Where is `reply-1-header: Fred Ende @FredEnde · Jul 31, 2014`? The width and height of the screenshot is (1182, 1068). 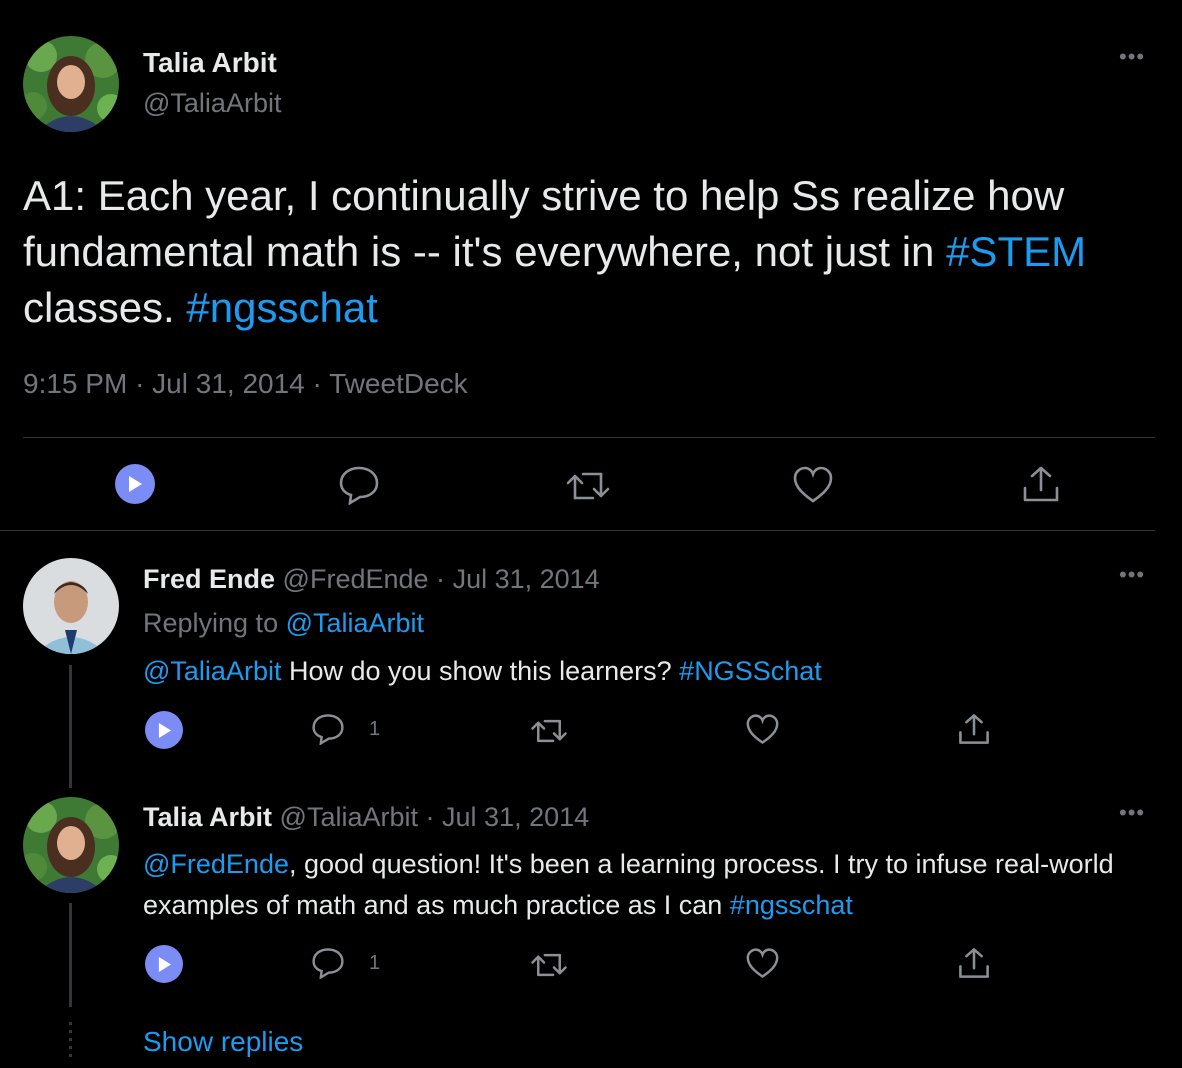 reply-1-header: Fred Ende @FredEnde · Jul 31, 2014 is located at coordinates (371, 579).